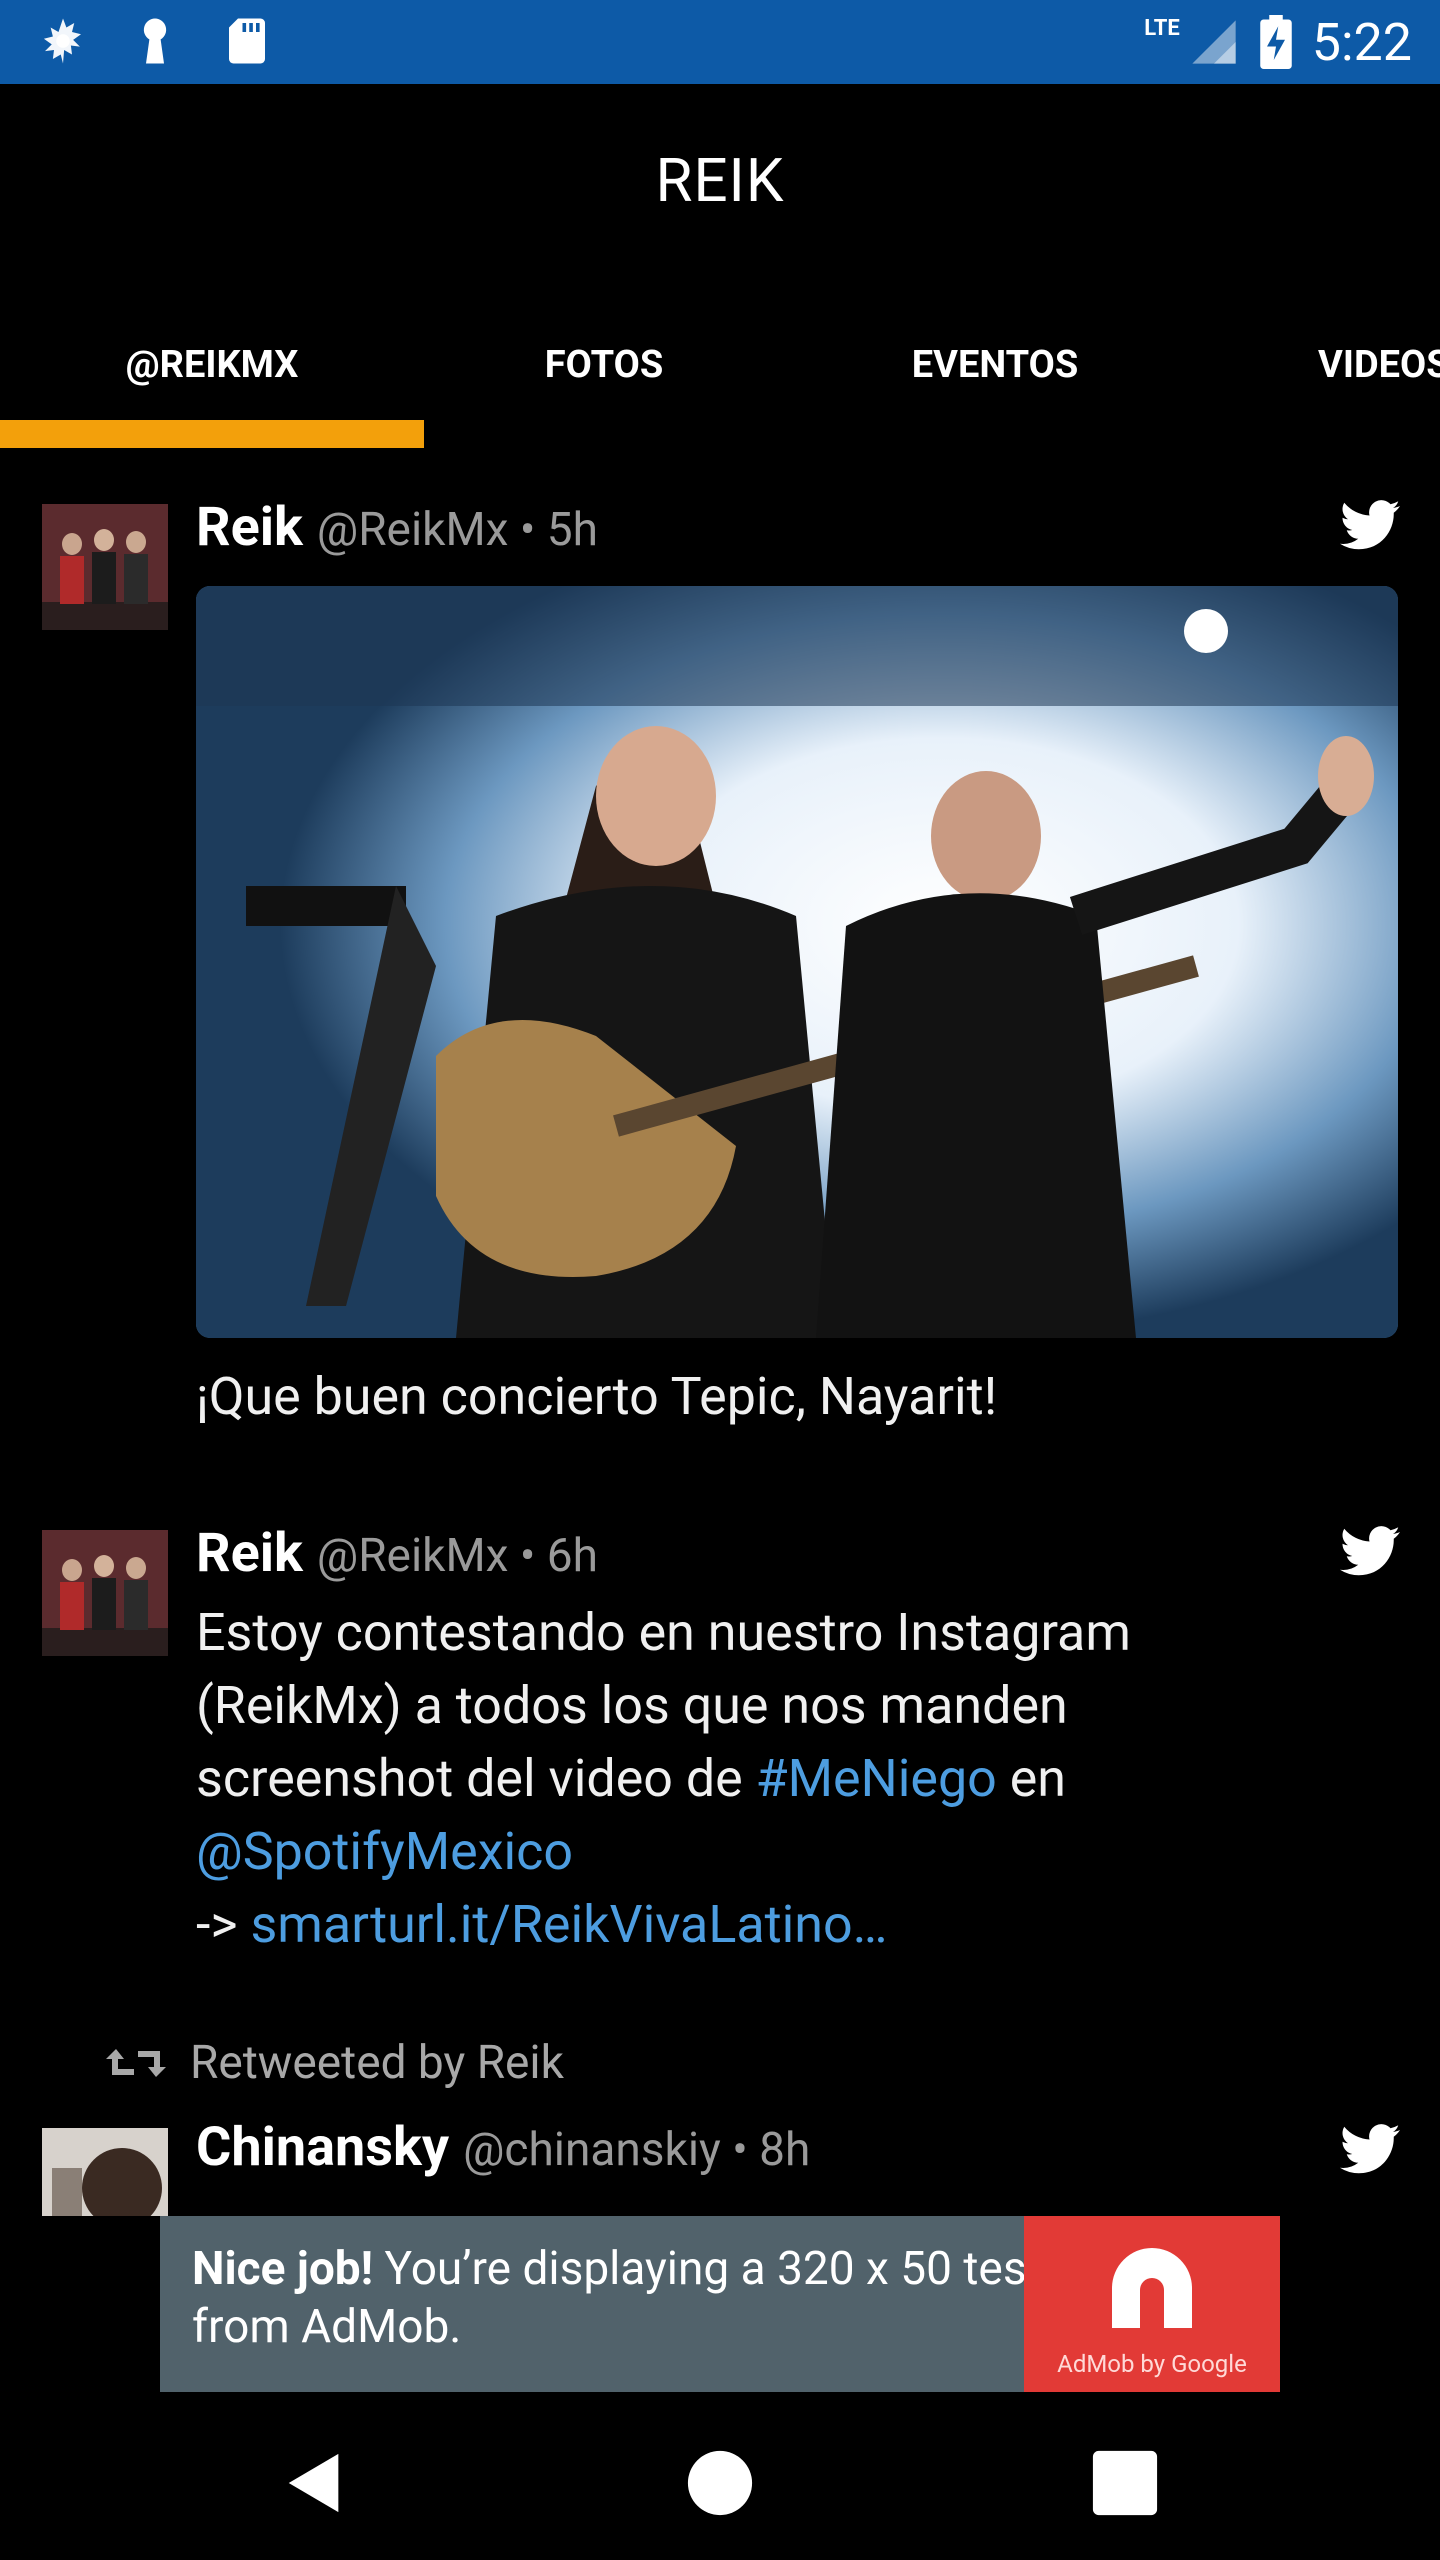 The image size is (1440, 2560). I want to click on tab-videos: VIDEOS, so click(1379, 365).